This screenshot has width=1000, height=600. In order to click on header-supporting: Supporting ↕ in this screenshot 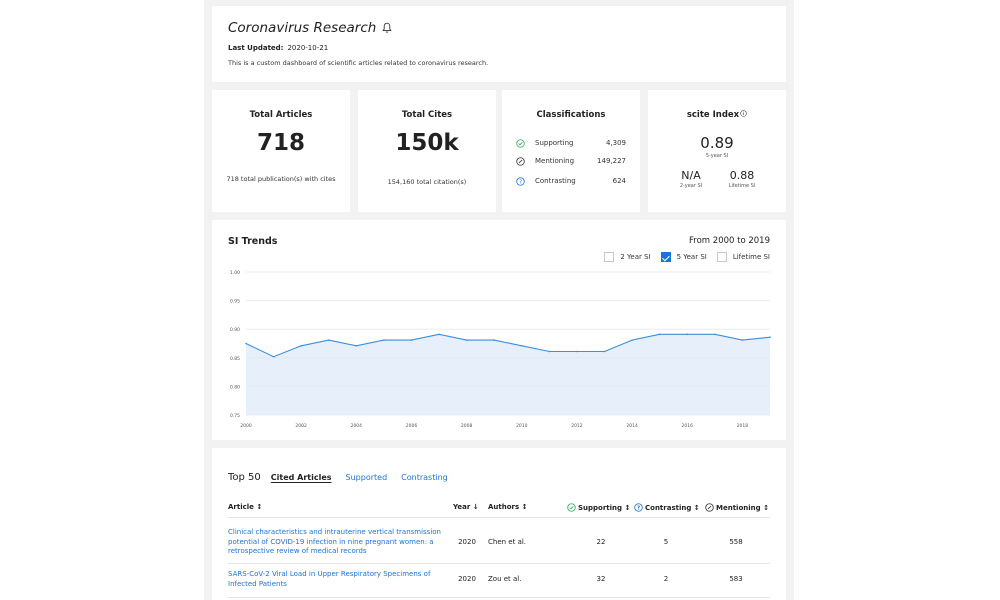, I will do `click(598, 507)`.